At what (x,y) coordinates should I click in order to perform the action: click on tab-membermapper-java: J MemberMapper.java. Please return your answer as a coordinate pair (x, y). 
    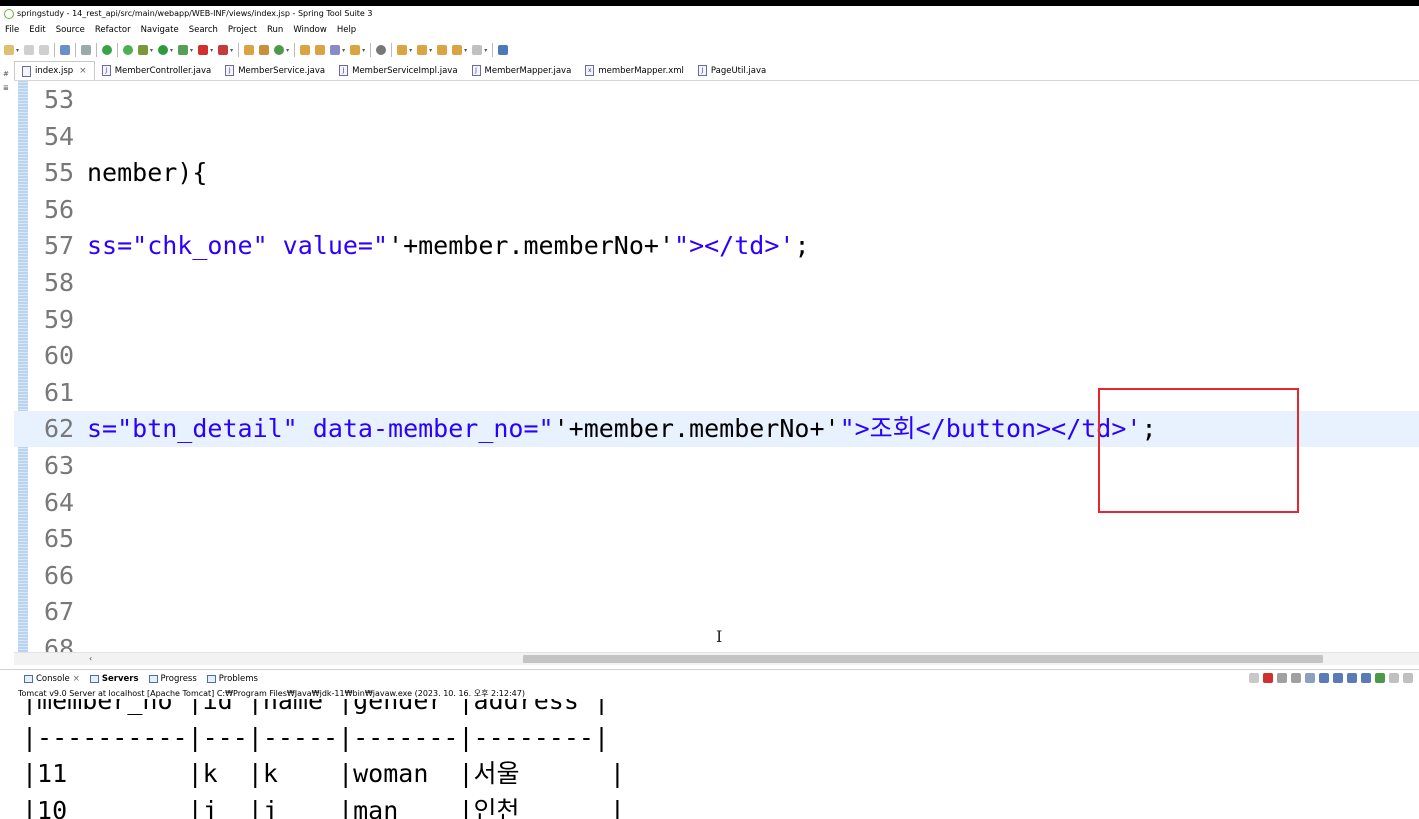
    Looking at the image, I should click on (522, 70).